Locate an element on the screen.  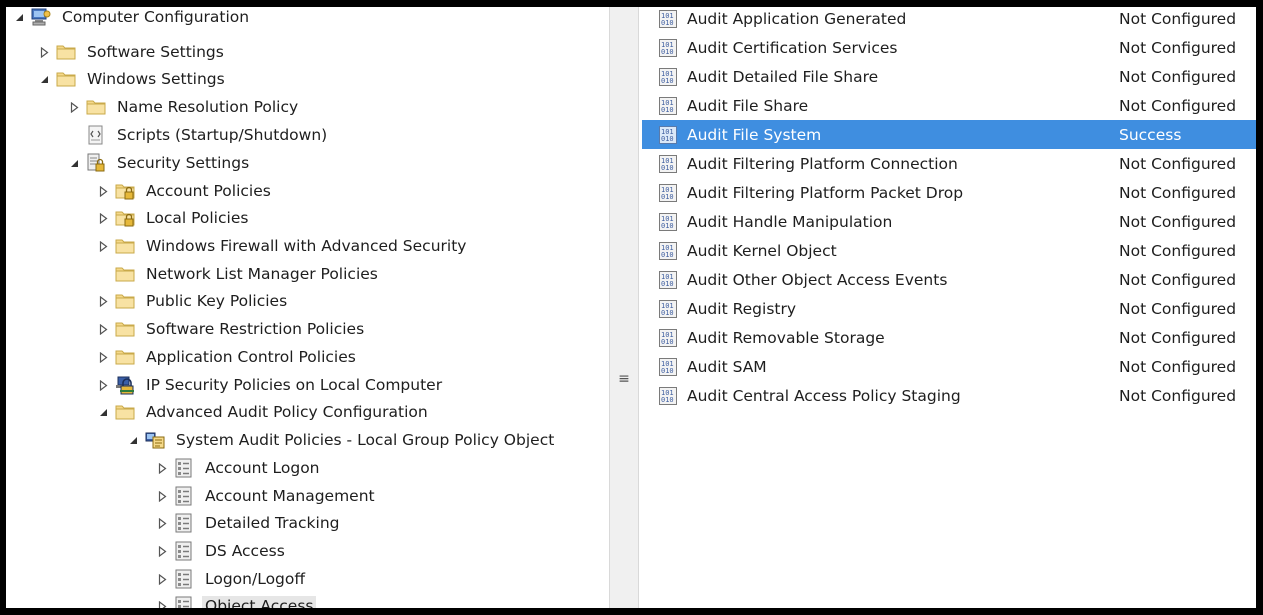
tree-item-advanced-audit-policy: Advanced Audit Policy Configuration is located at coordinates (263, 412).